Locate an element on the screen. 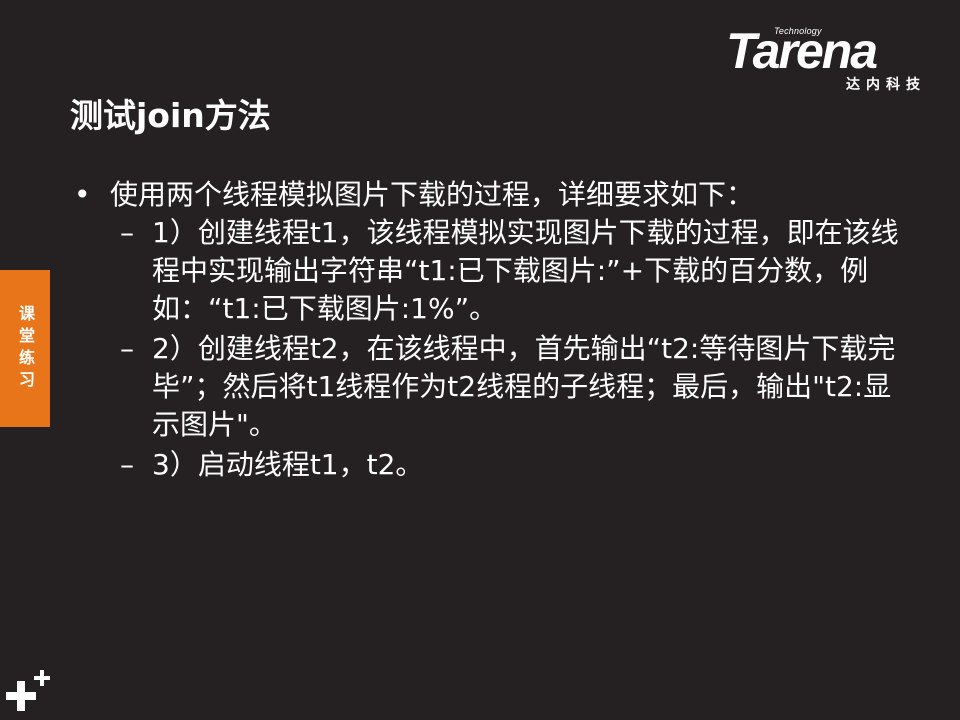 This screenshot has width=960, height=720. classroom-exercise-tab: 课堂练习 is located at coordinates (25, 348).